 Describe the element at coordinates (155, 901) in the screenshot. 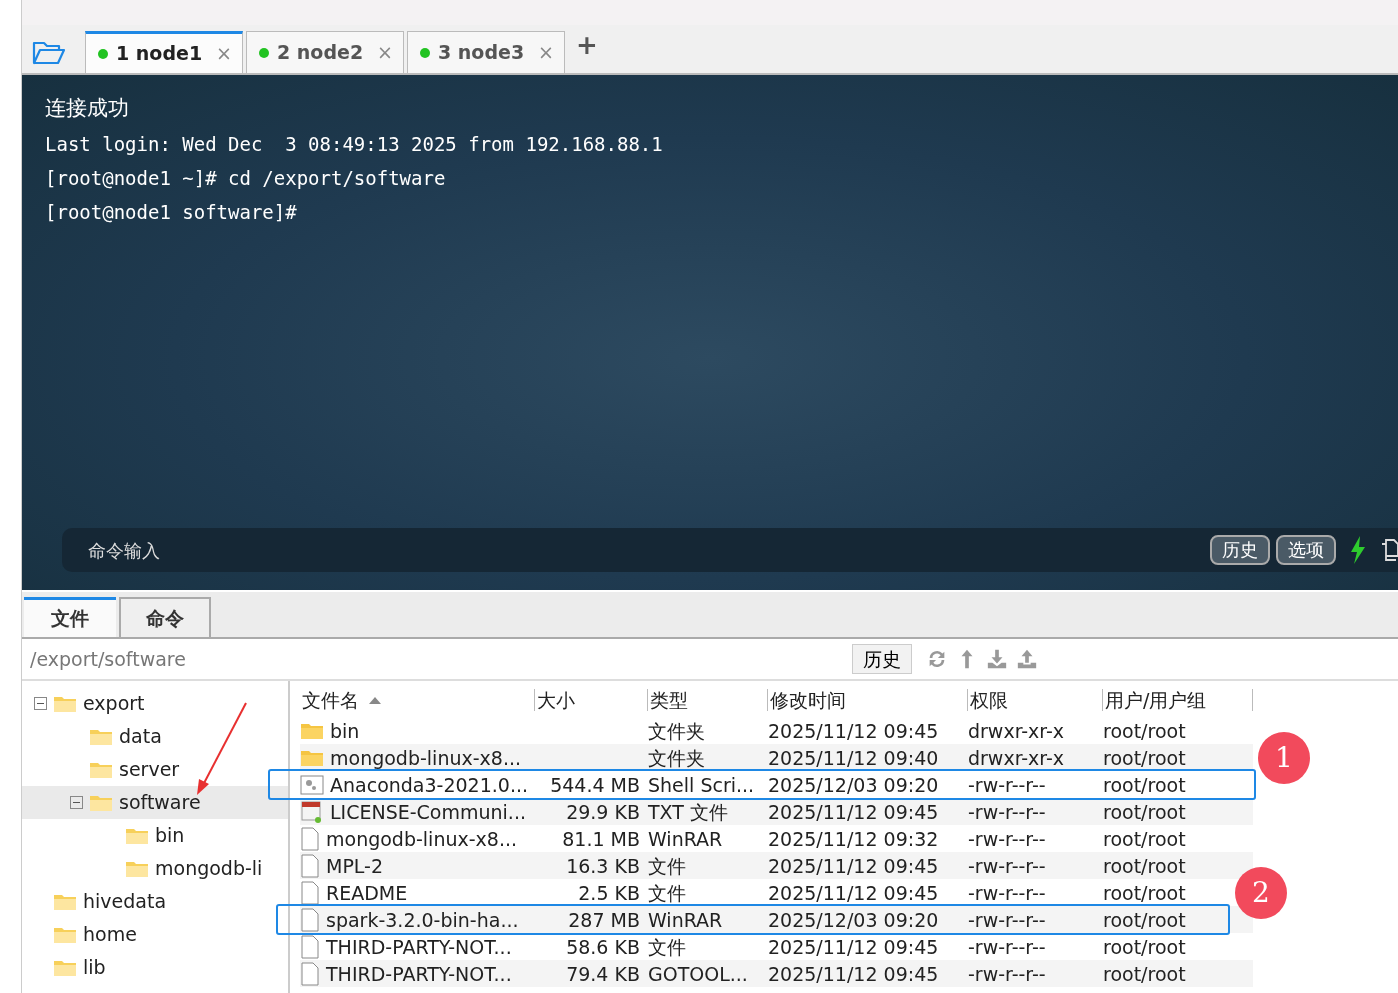

I see `tree-item: hivedata` at that location.